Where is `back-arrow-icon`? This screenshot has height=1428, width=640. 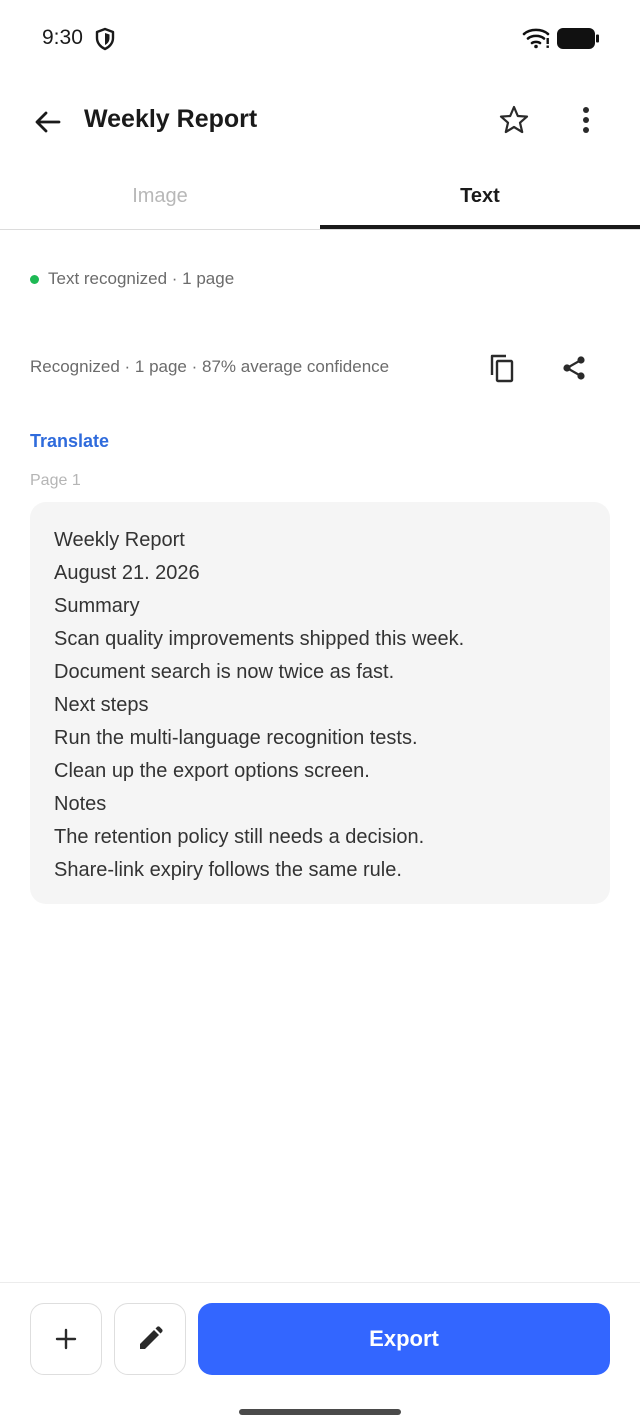
back-arrow-icon is located at coordinates (48, 122).